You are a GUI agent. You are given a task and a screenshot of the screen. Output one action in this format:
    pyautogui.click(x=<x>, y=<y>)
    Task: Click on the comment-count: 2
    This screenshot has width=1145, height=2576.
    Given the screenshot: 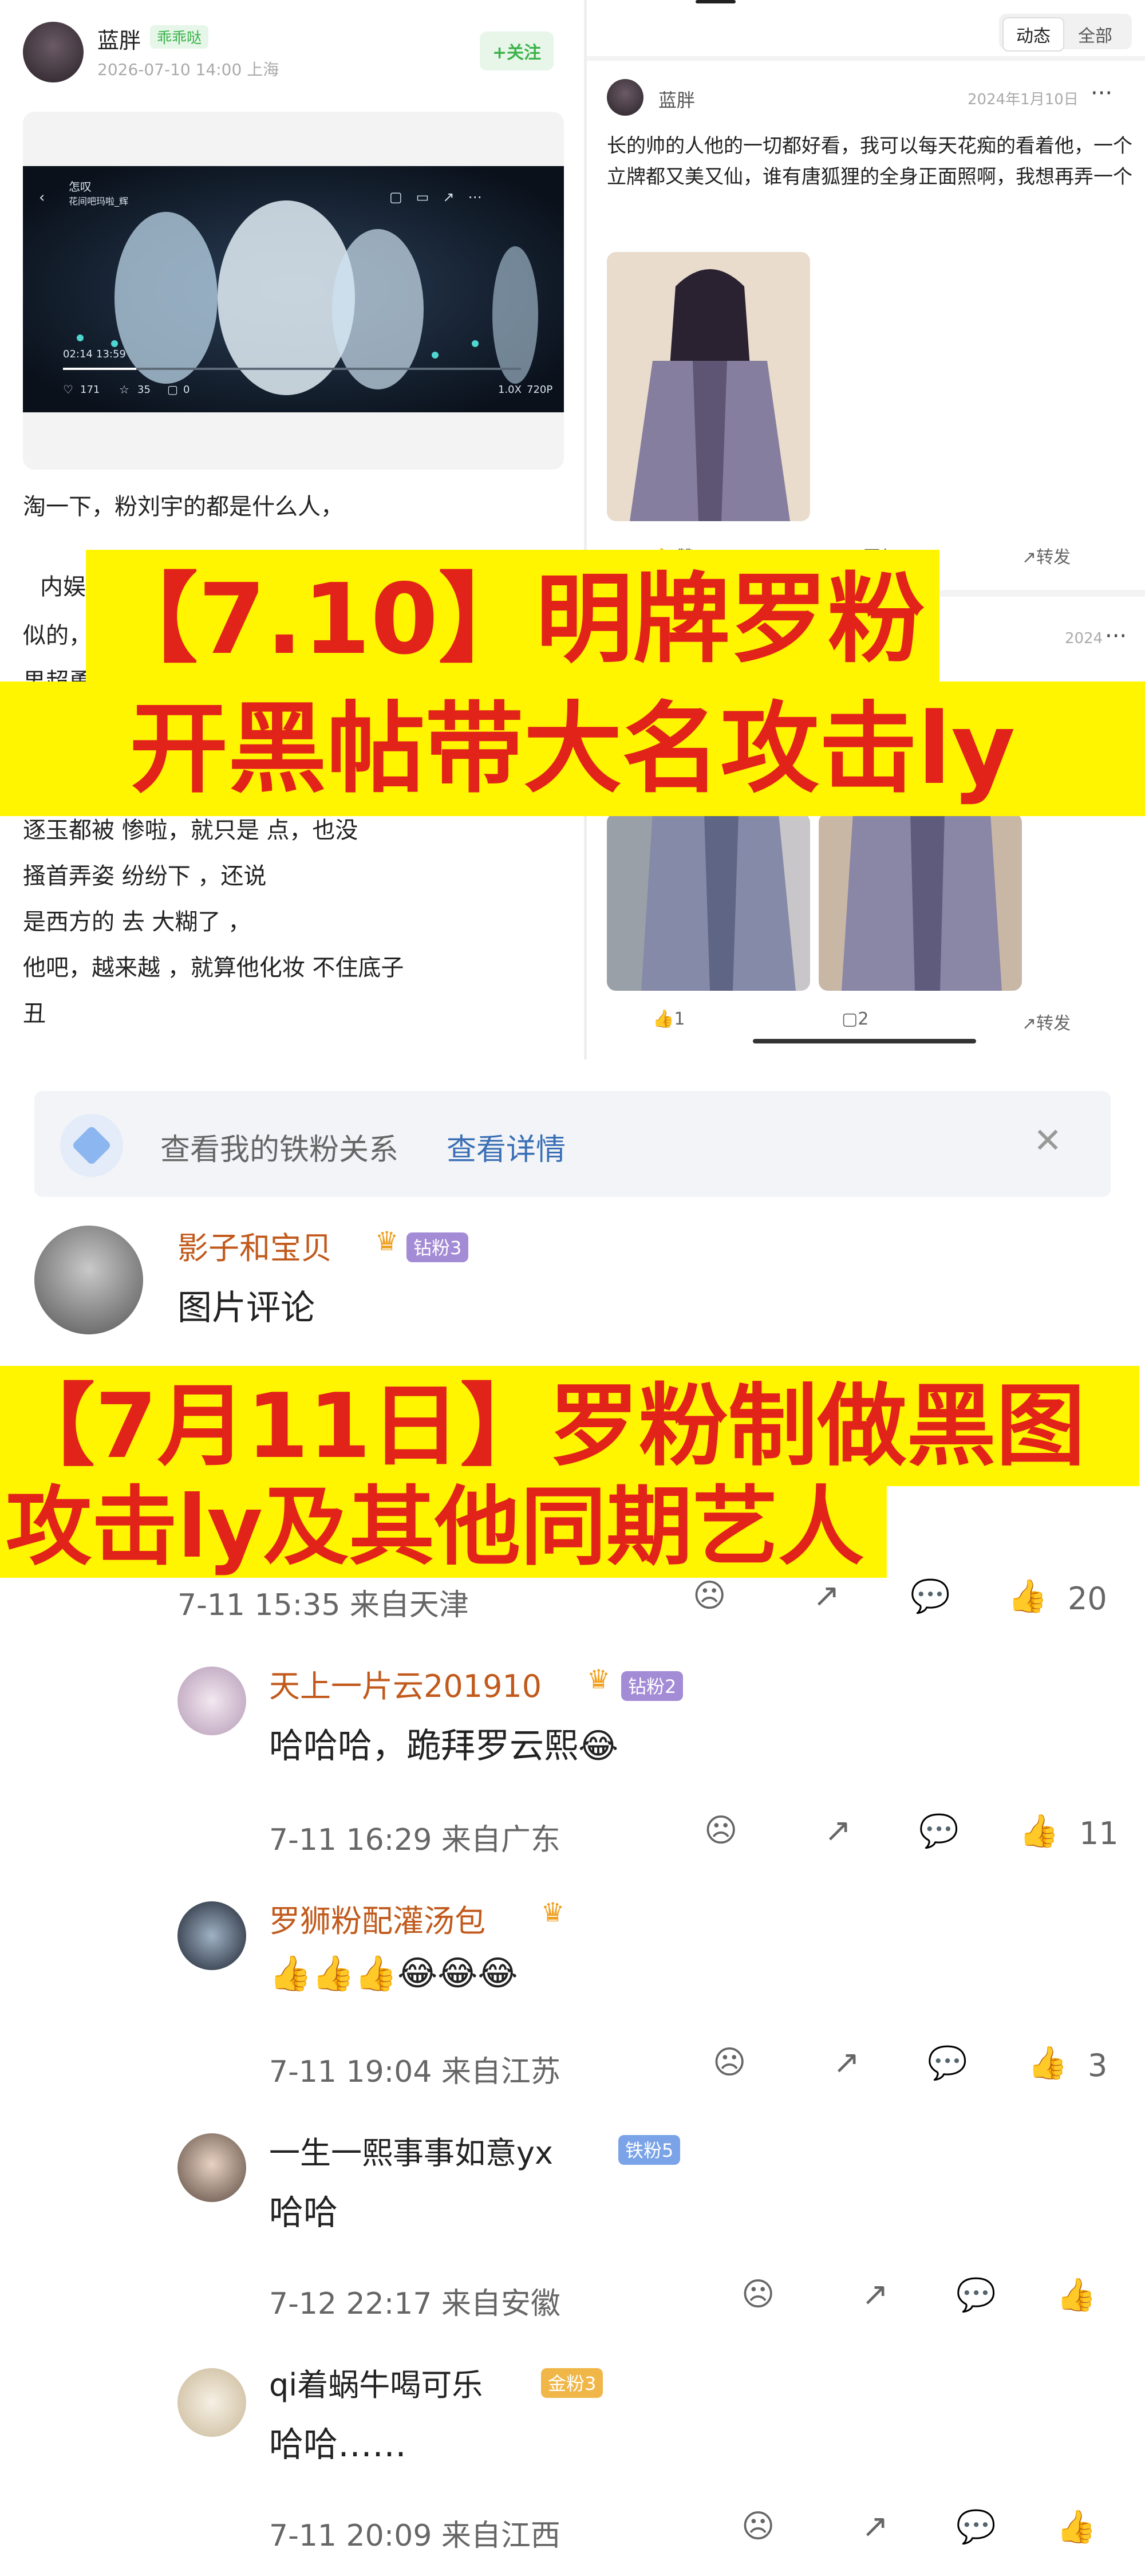 What is the action you would take?
    pyautogui.click(x=864, y=1019)
    